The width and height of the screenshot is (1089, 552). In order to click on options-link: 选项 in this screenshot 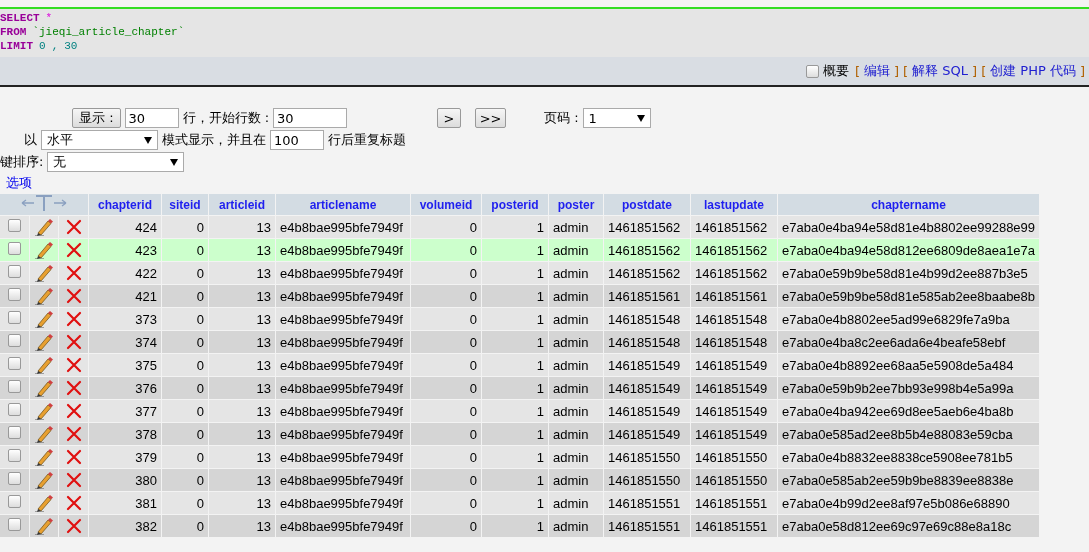, I will do `click(19, 183)`.